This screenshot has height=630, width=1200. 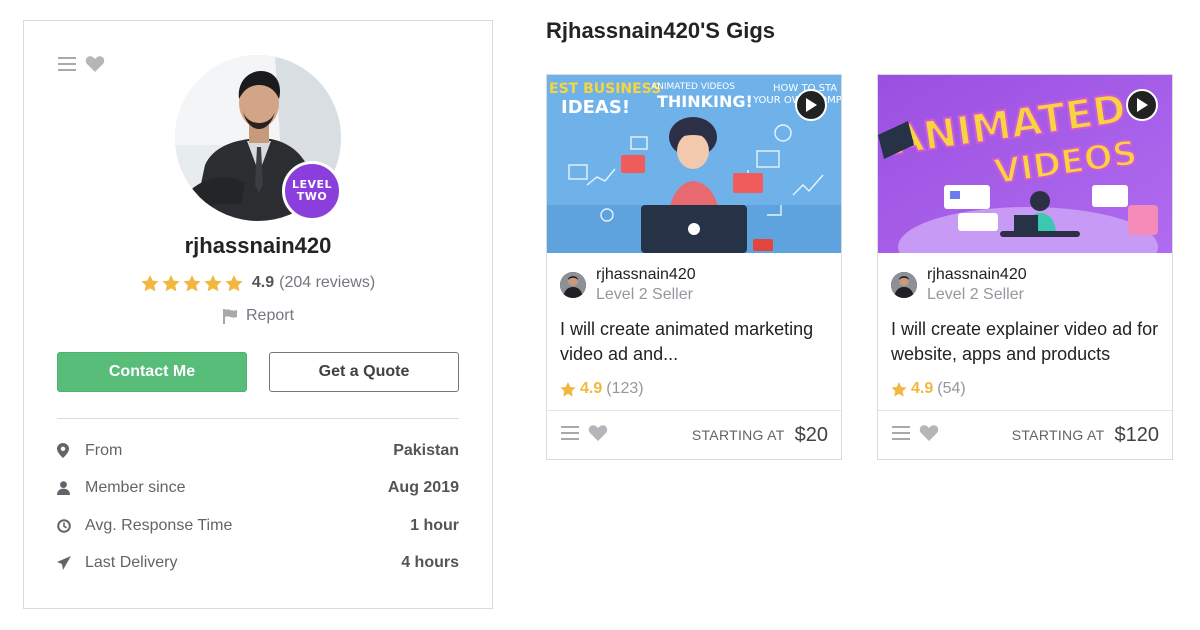 What do you see at coordinates (71, 563) in the screenshot?
I see `paper-plane-icon` at bounding box center [71, 563].